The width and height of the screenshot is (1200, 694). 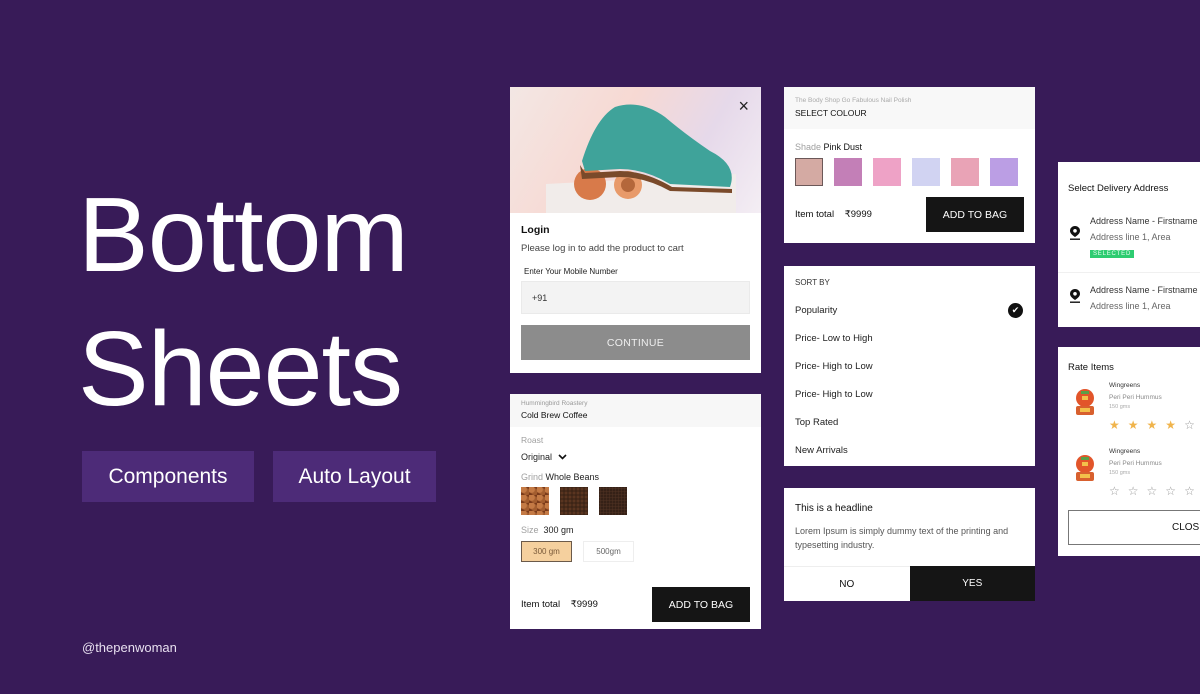 What do you see at coordinates (909, 147) in the screenshot?
I see `shade-row: Shade Pink Dust` at bounding box center [909, 147].